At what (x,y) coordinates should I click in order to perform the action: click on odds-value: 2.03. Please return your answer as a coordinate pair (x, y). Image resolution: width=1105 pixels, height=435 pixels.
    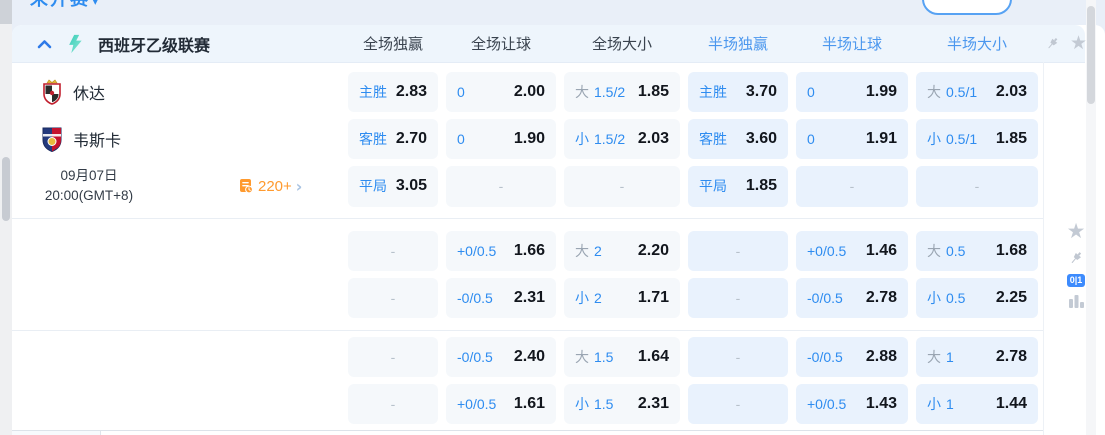
    Looking at the image, I should click on (1011, 91).